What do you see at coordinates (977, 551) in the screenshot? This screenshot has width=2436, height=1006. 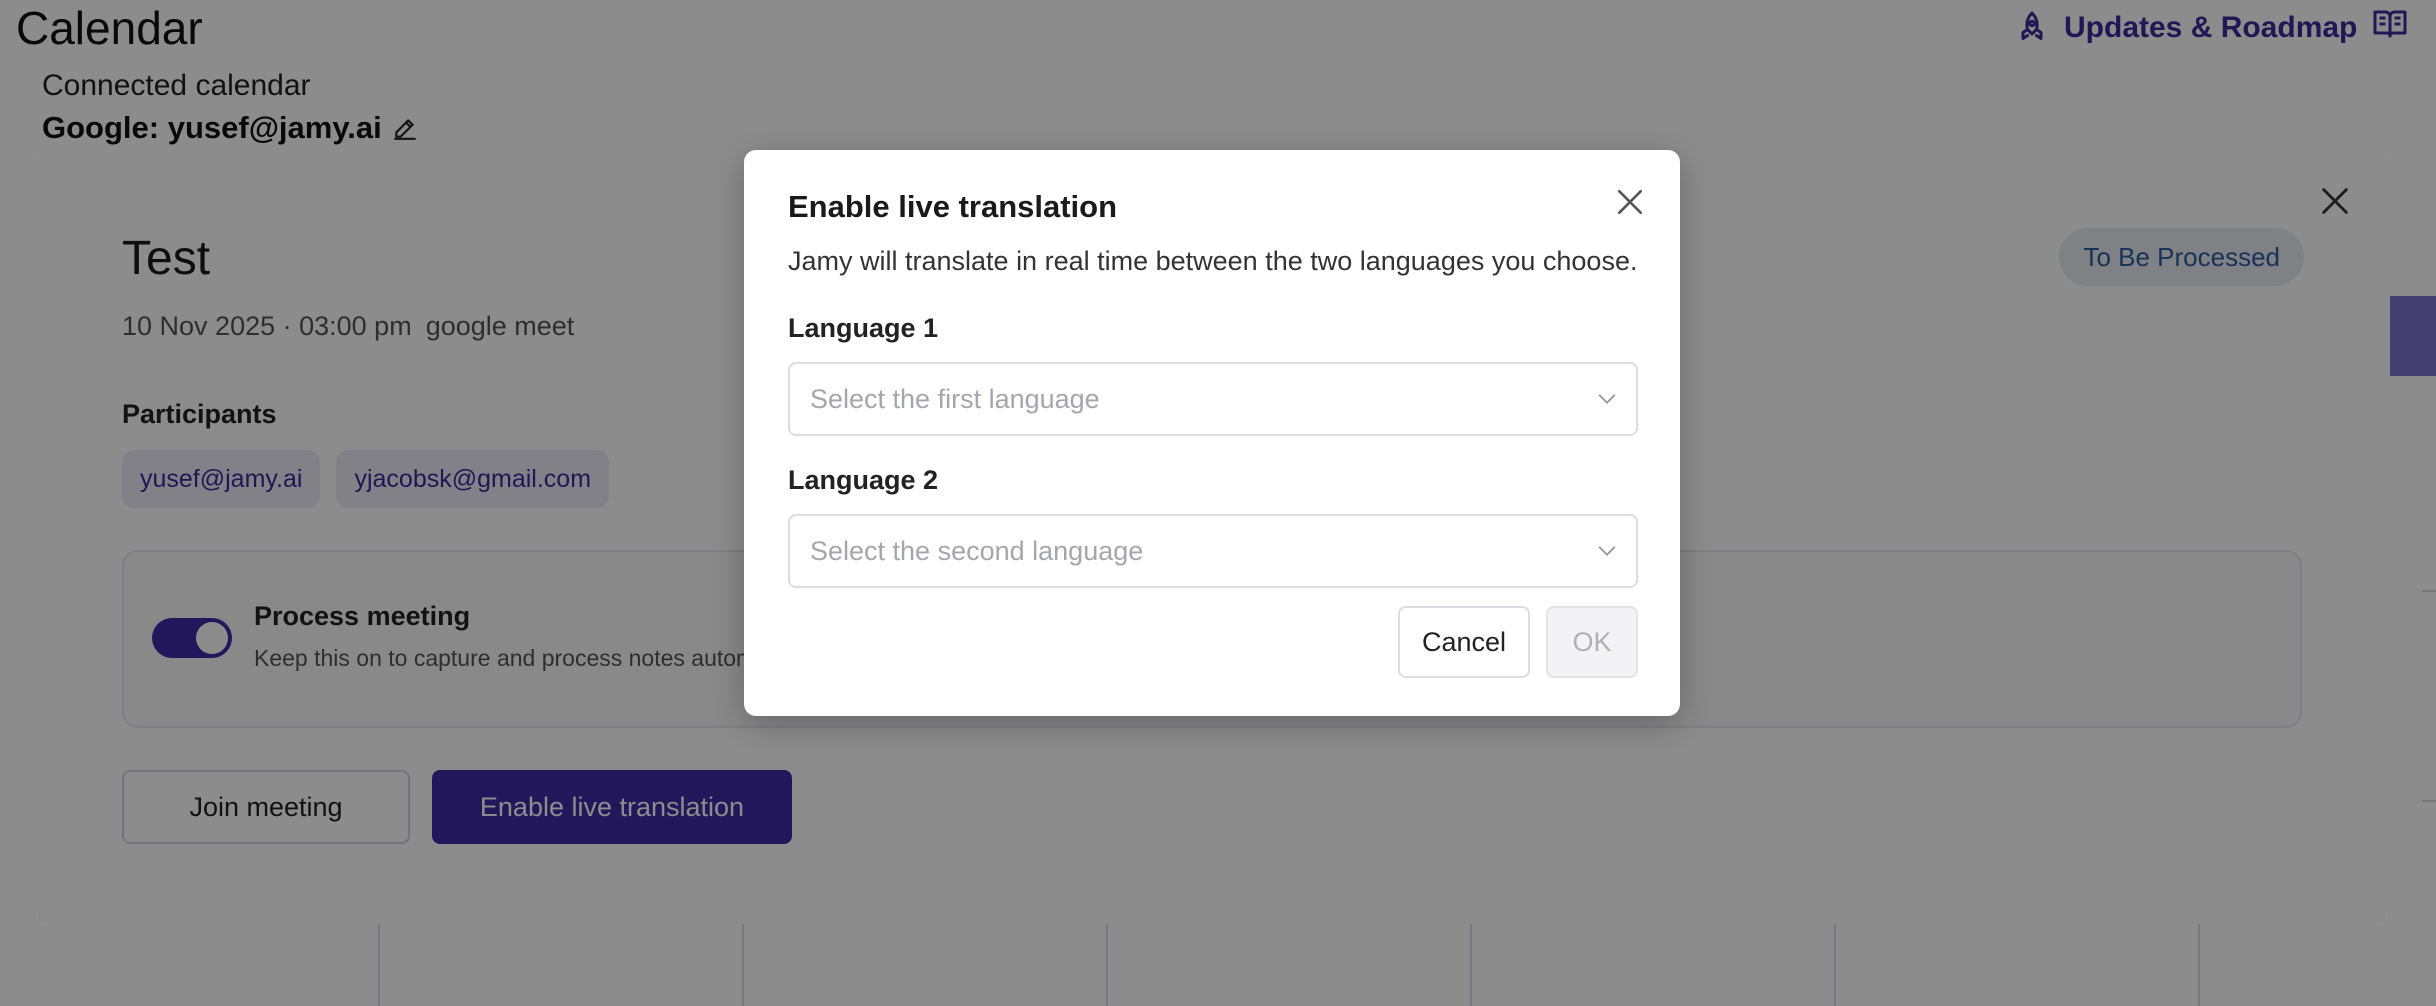 I see `language-2-placeholder: Select the second language` at bounding box center [977, 551].